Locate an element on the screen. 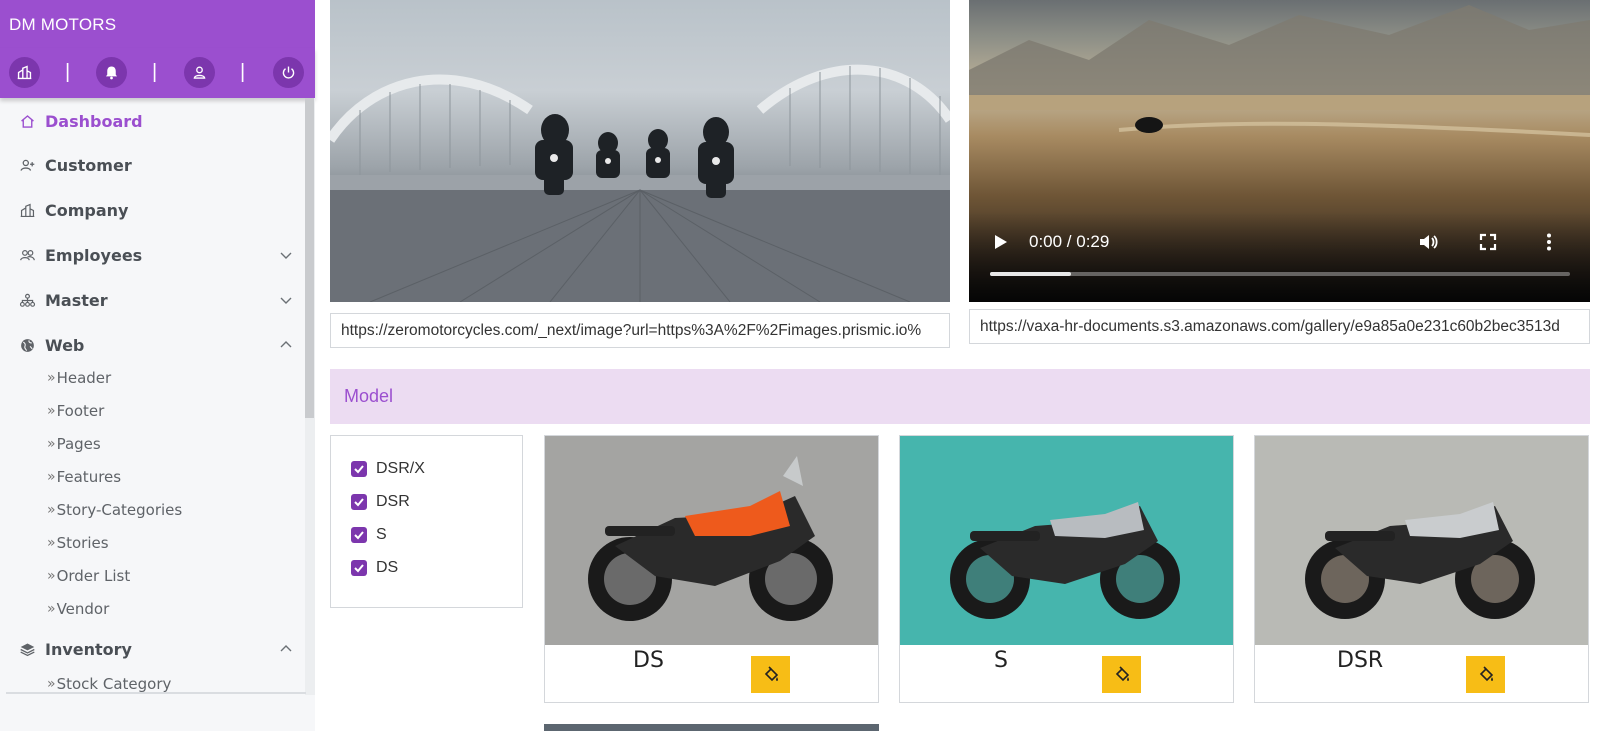  submenu-item-footer: » Footer is located at coordinates (75, 411).